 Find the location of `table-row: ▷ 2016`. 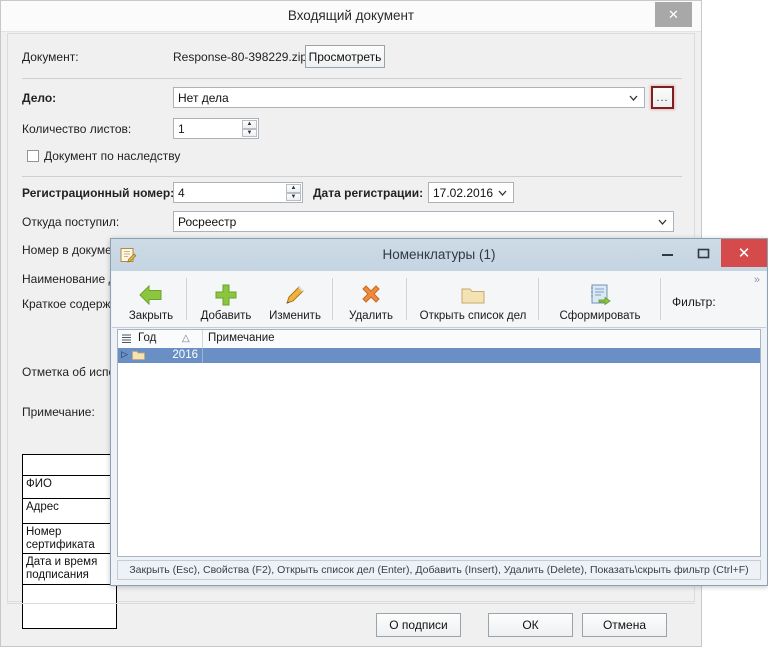

table-row: ▷ 2016 is located at coordinates (439, 355).